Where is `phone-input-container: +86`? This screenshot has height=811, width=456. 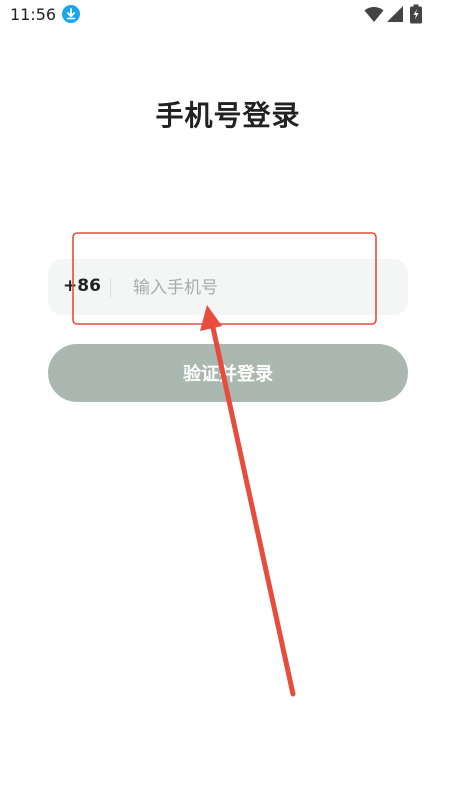
phone-input-container: +86 is located at coordinates (228, 287).